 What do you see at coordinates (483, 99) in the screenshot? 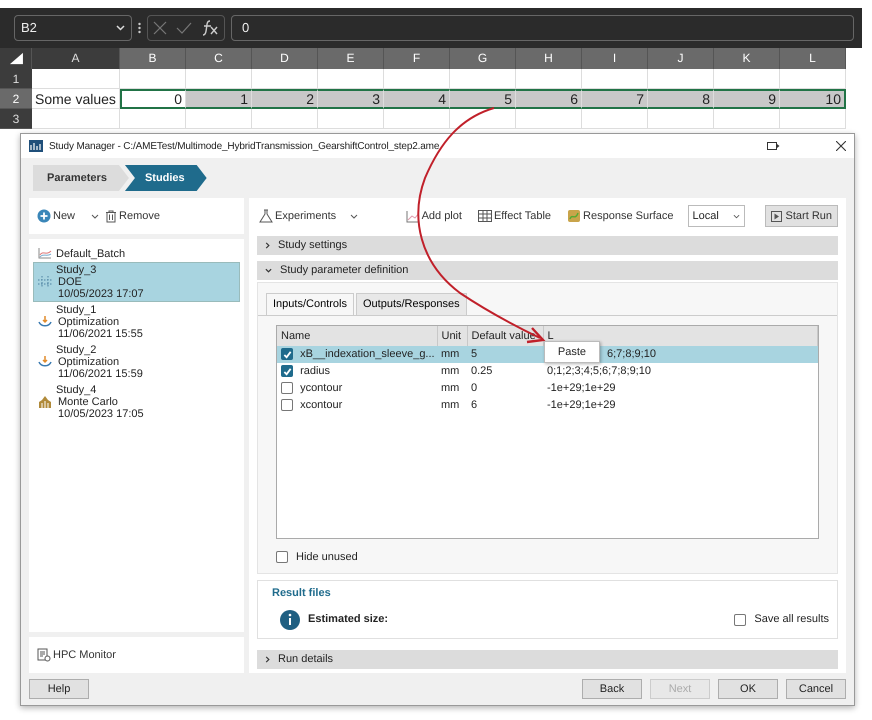
I see `cell: 5` at bounding box center [483, 99].